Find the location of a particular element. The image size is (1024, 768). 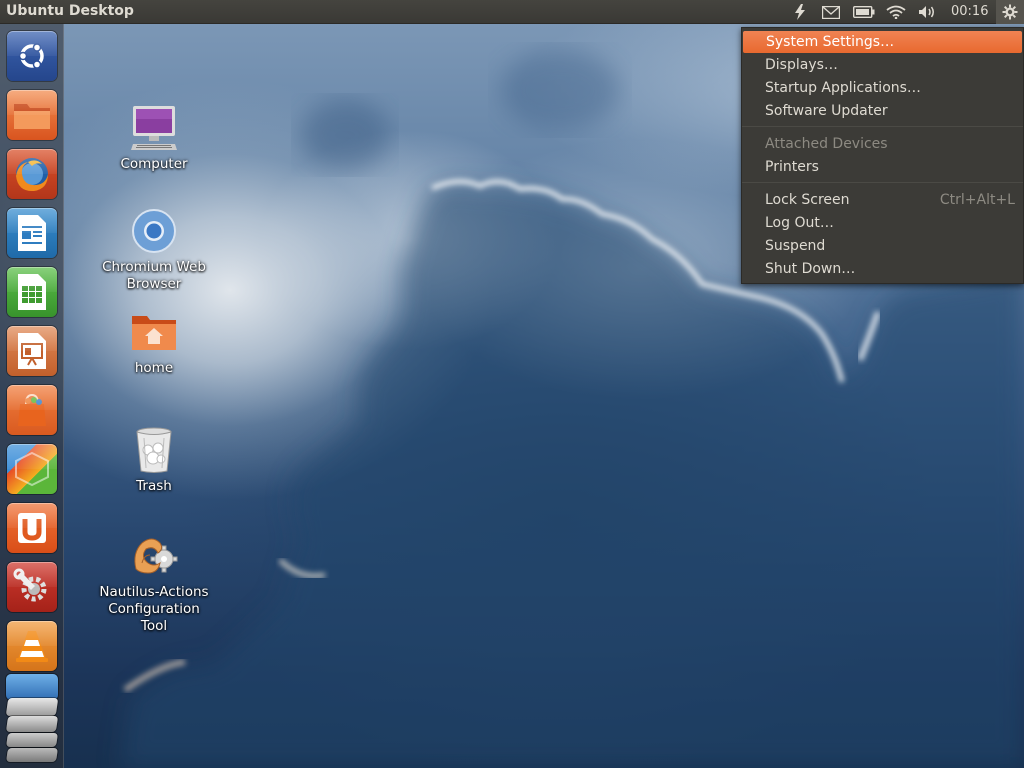

firefox-icon is located at coordinates (32, 175).